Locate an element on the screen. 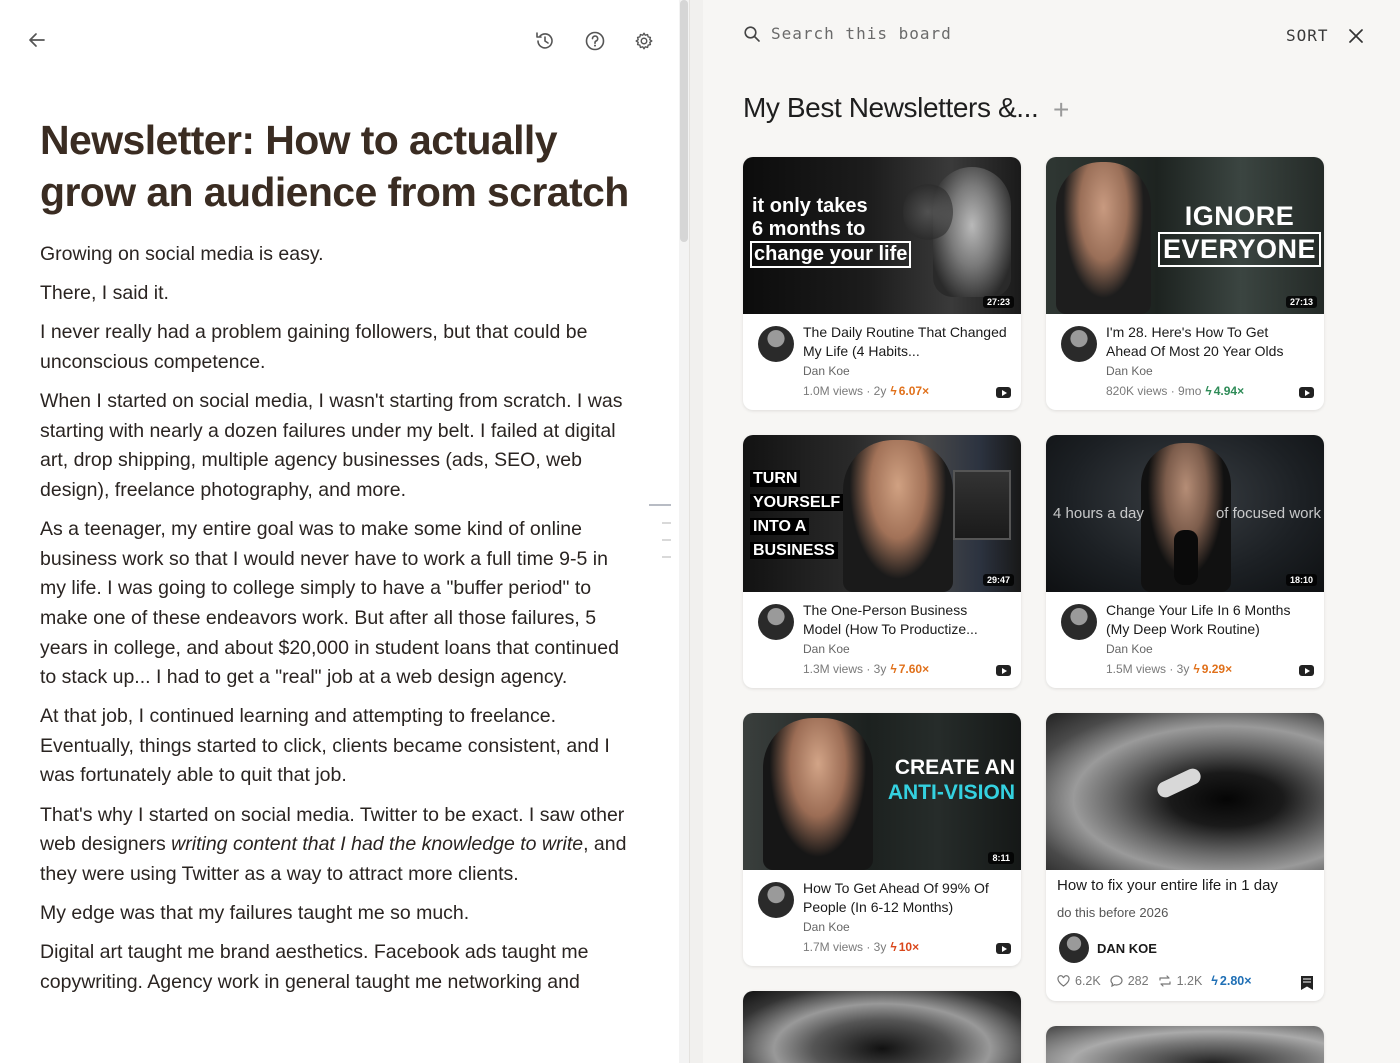  restack-count: 1.2K is located at coordinates (1189, 981).